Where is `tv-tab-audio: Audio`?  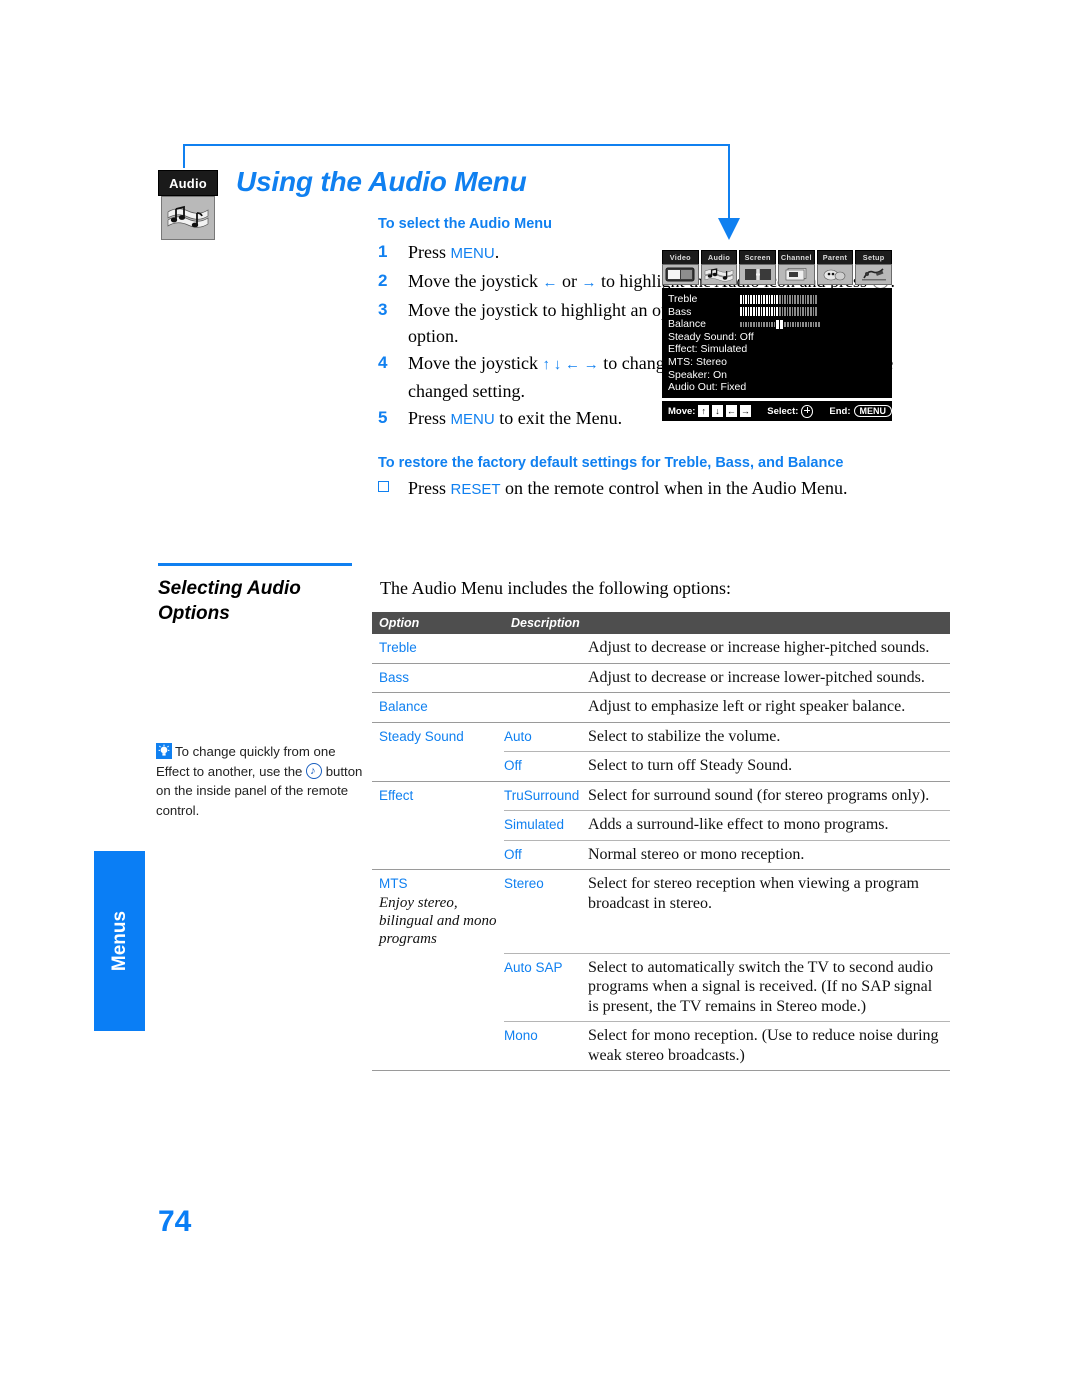 tv-tab-audio: Audio is located at coordinates (719, 267).